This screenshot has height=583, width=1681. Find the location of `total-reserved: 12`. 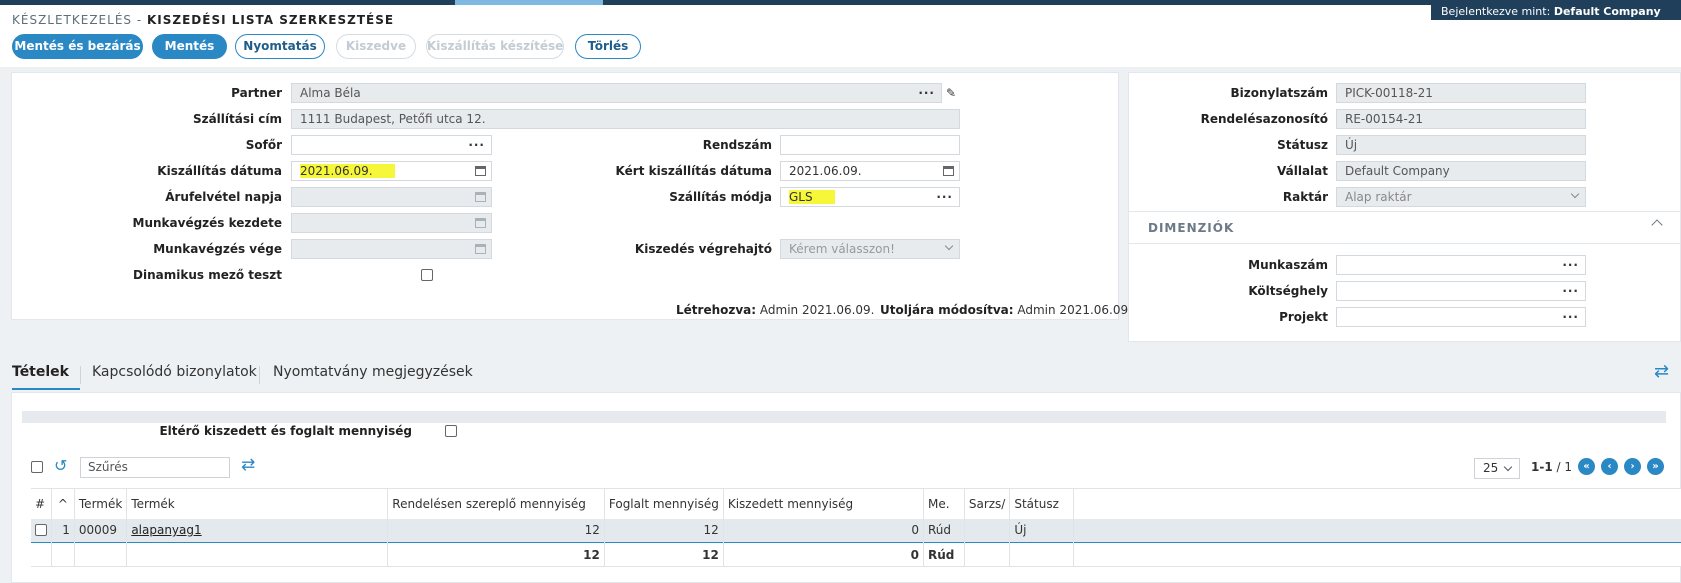

total-reserved: 12 is located at coordinates (664, 554).